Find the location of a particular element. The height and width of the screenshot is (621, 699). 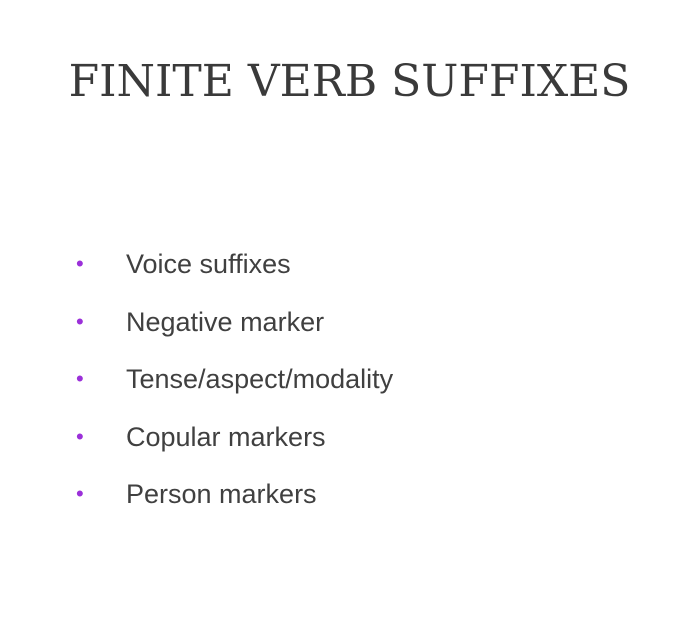

bullet-text: Negative marker is located at coordinates (225, 321).